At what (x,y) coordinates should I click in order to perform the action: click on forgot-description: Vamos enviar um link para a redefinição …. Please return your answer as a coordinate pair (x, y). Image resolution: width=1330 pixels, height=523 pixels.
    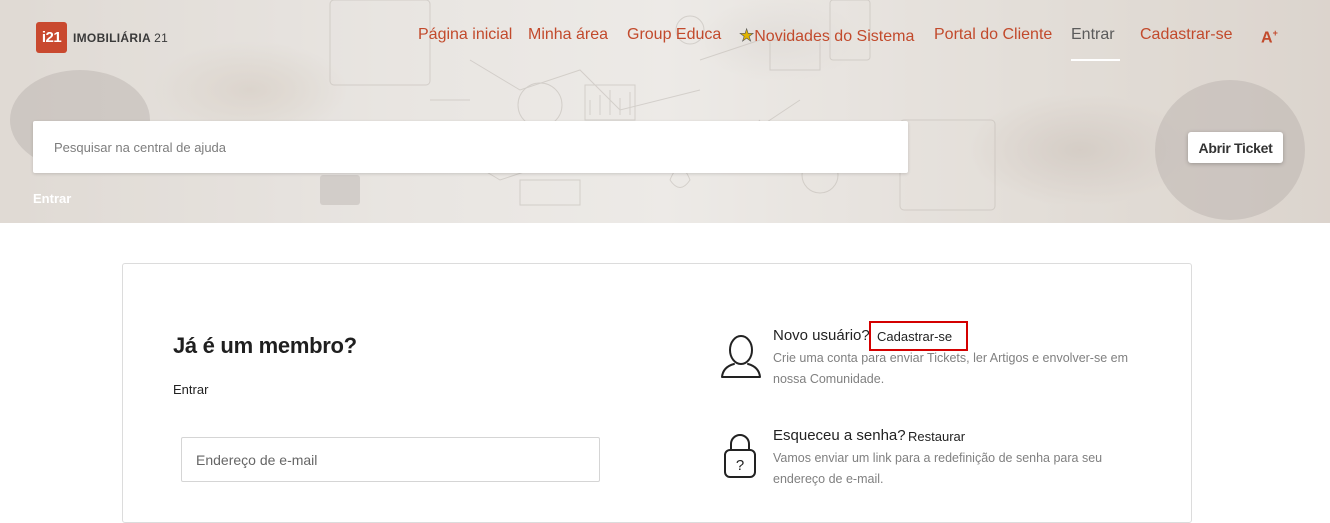
    Looking at the image, I should click on (938, 468).